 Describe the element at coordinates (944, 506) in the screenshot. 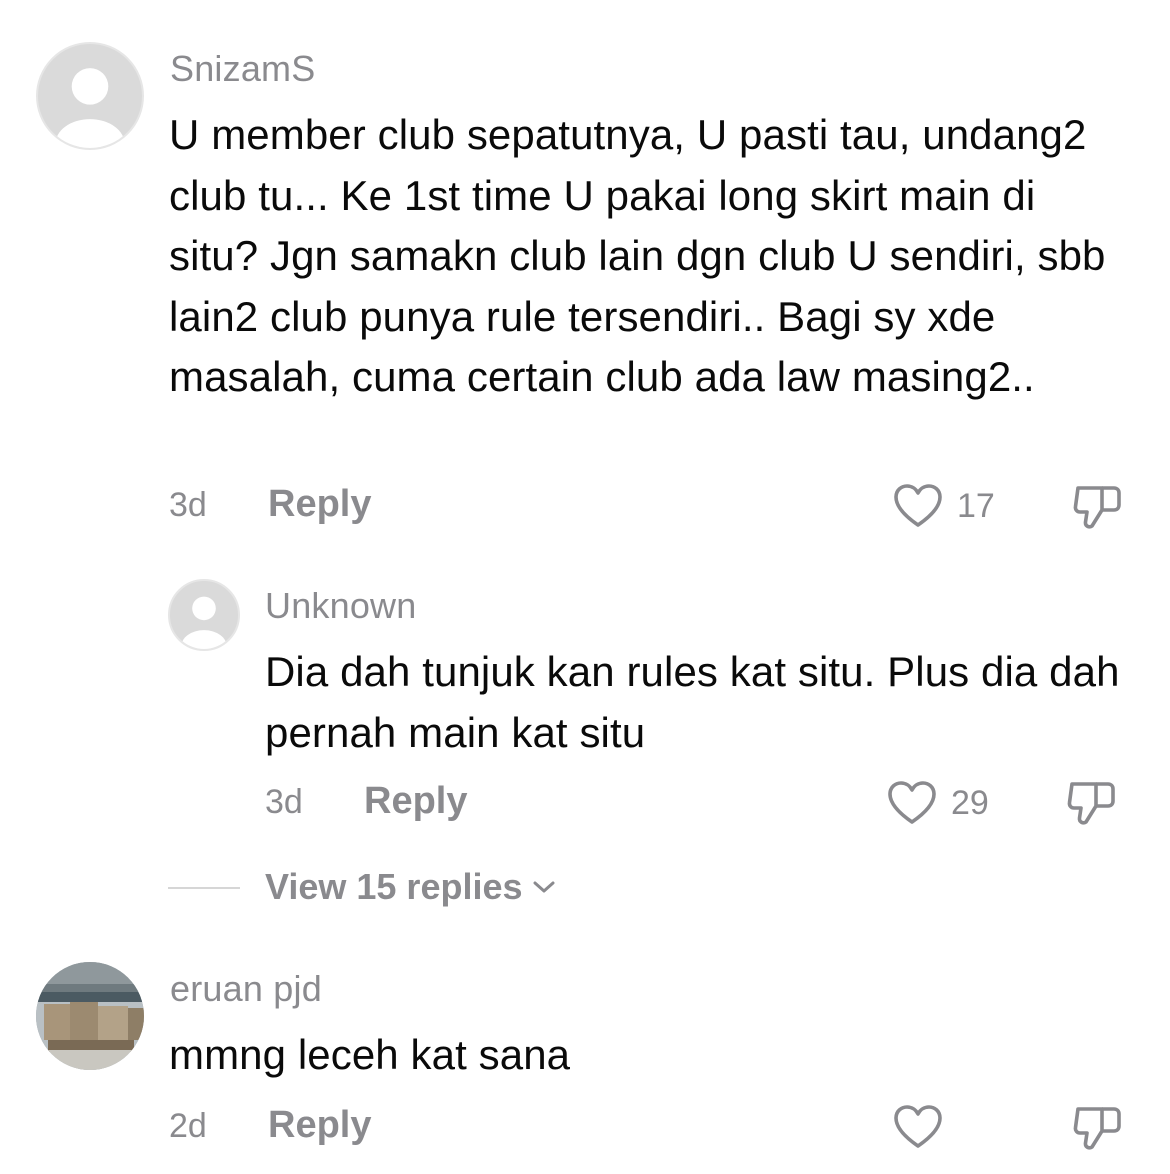

I see `like-button: 17` at that location.